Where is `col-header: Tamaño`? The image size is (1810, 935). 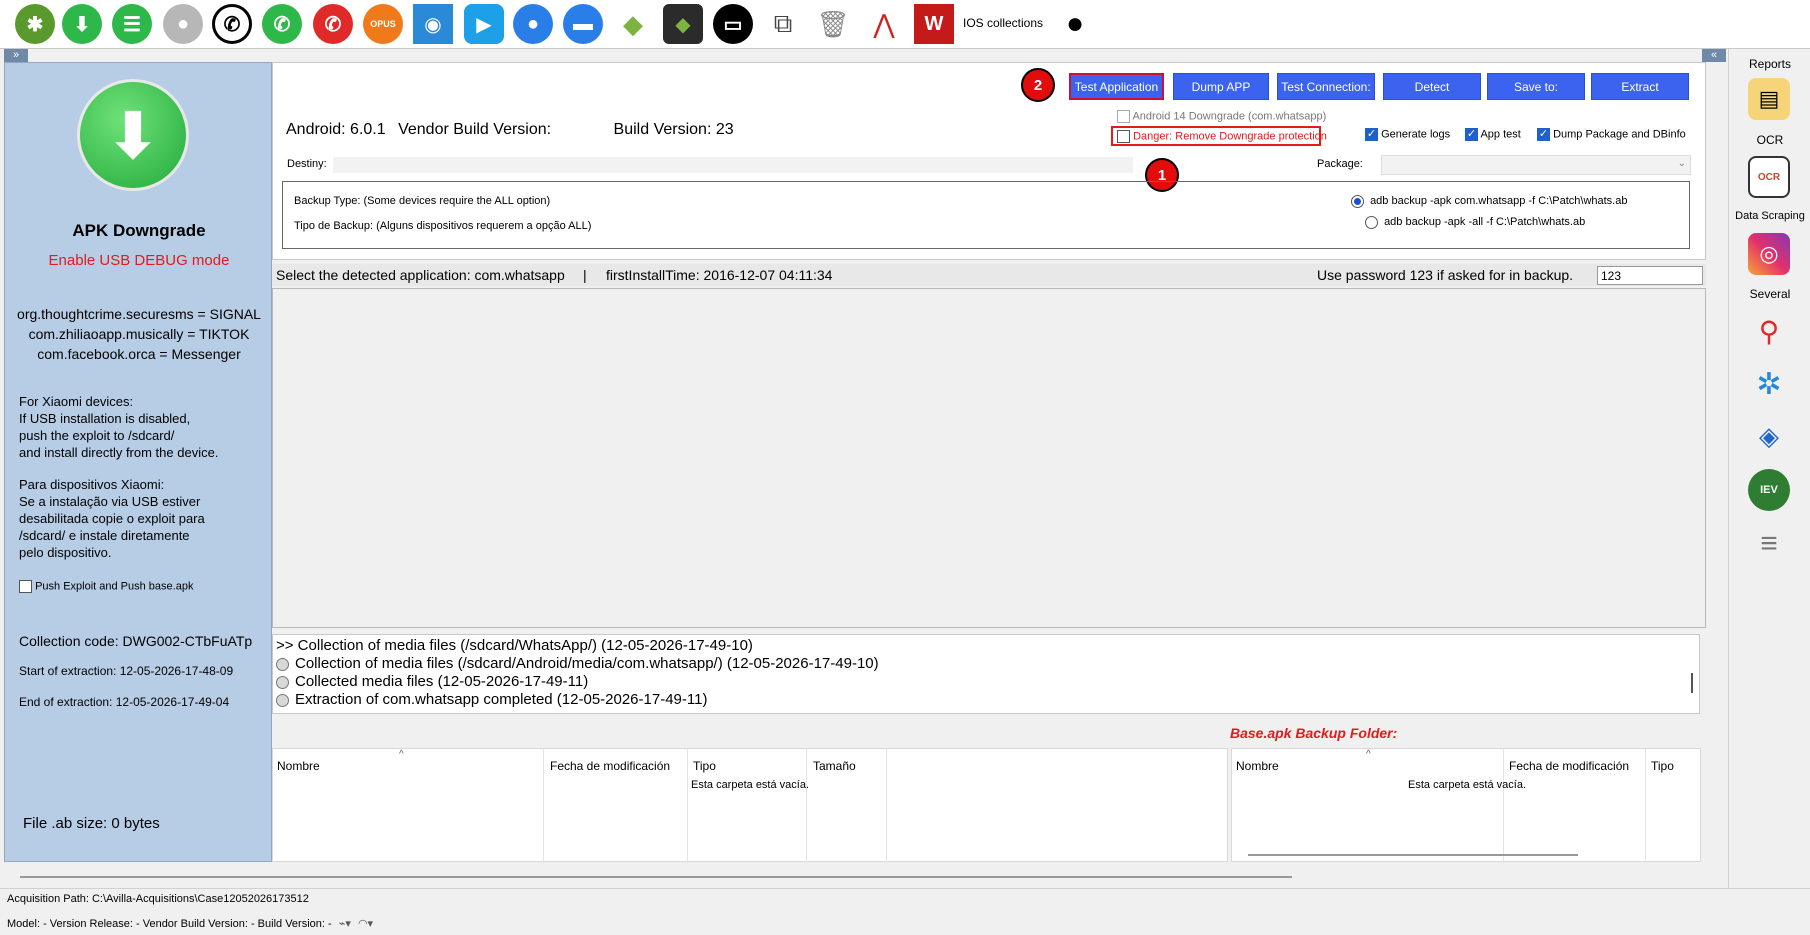 col-header: Tamaño is located at coordinates (834, 766).